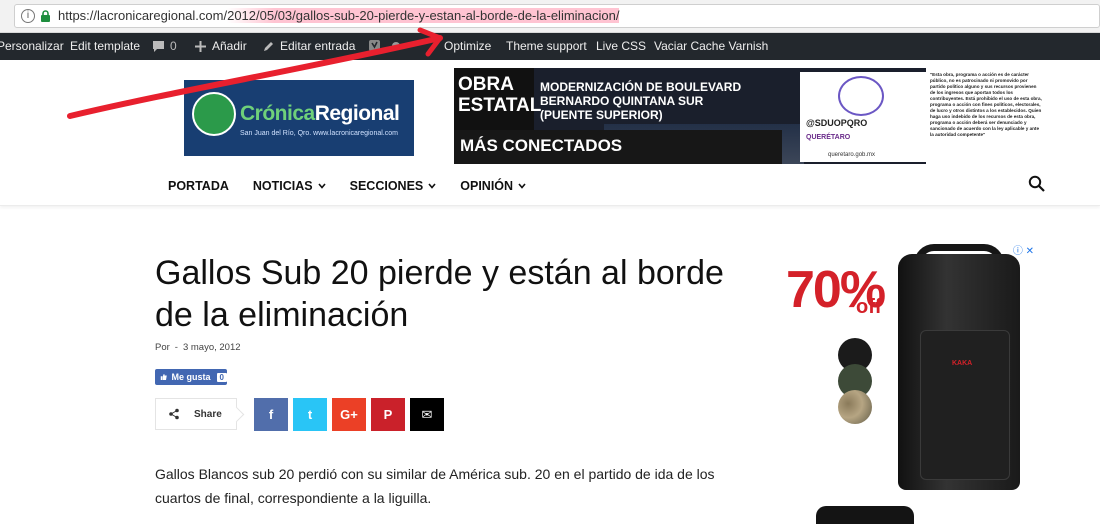  Describe the element at coordinates (28, 16) in the screenshot. I see `info-icon: i` at that location.